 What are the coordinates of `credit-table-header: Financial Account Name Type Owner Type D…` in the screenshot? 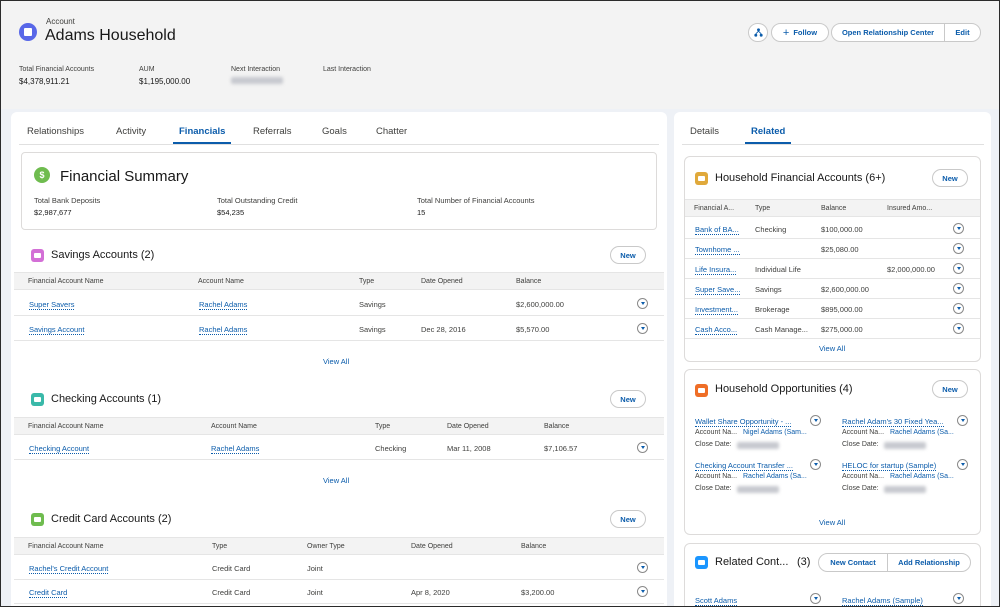 It's located at (339, 546).